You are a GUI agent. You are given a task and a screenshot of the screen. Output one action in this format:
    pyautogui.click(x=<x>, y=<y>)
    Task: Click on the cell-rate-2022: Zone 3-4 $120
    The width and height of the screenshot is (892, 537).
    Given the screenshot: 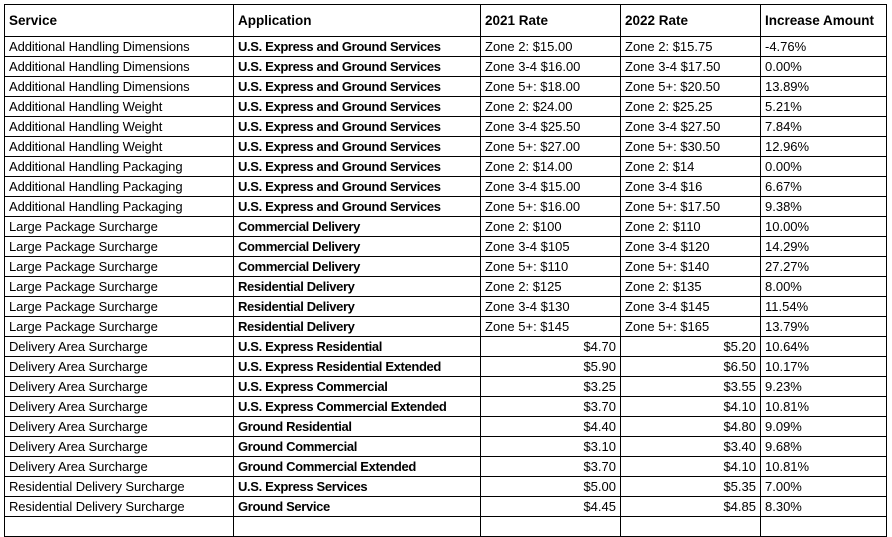 What is the action you would take?
    pyautogui.click(x=690, y=246)
    